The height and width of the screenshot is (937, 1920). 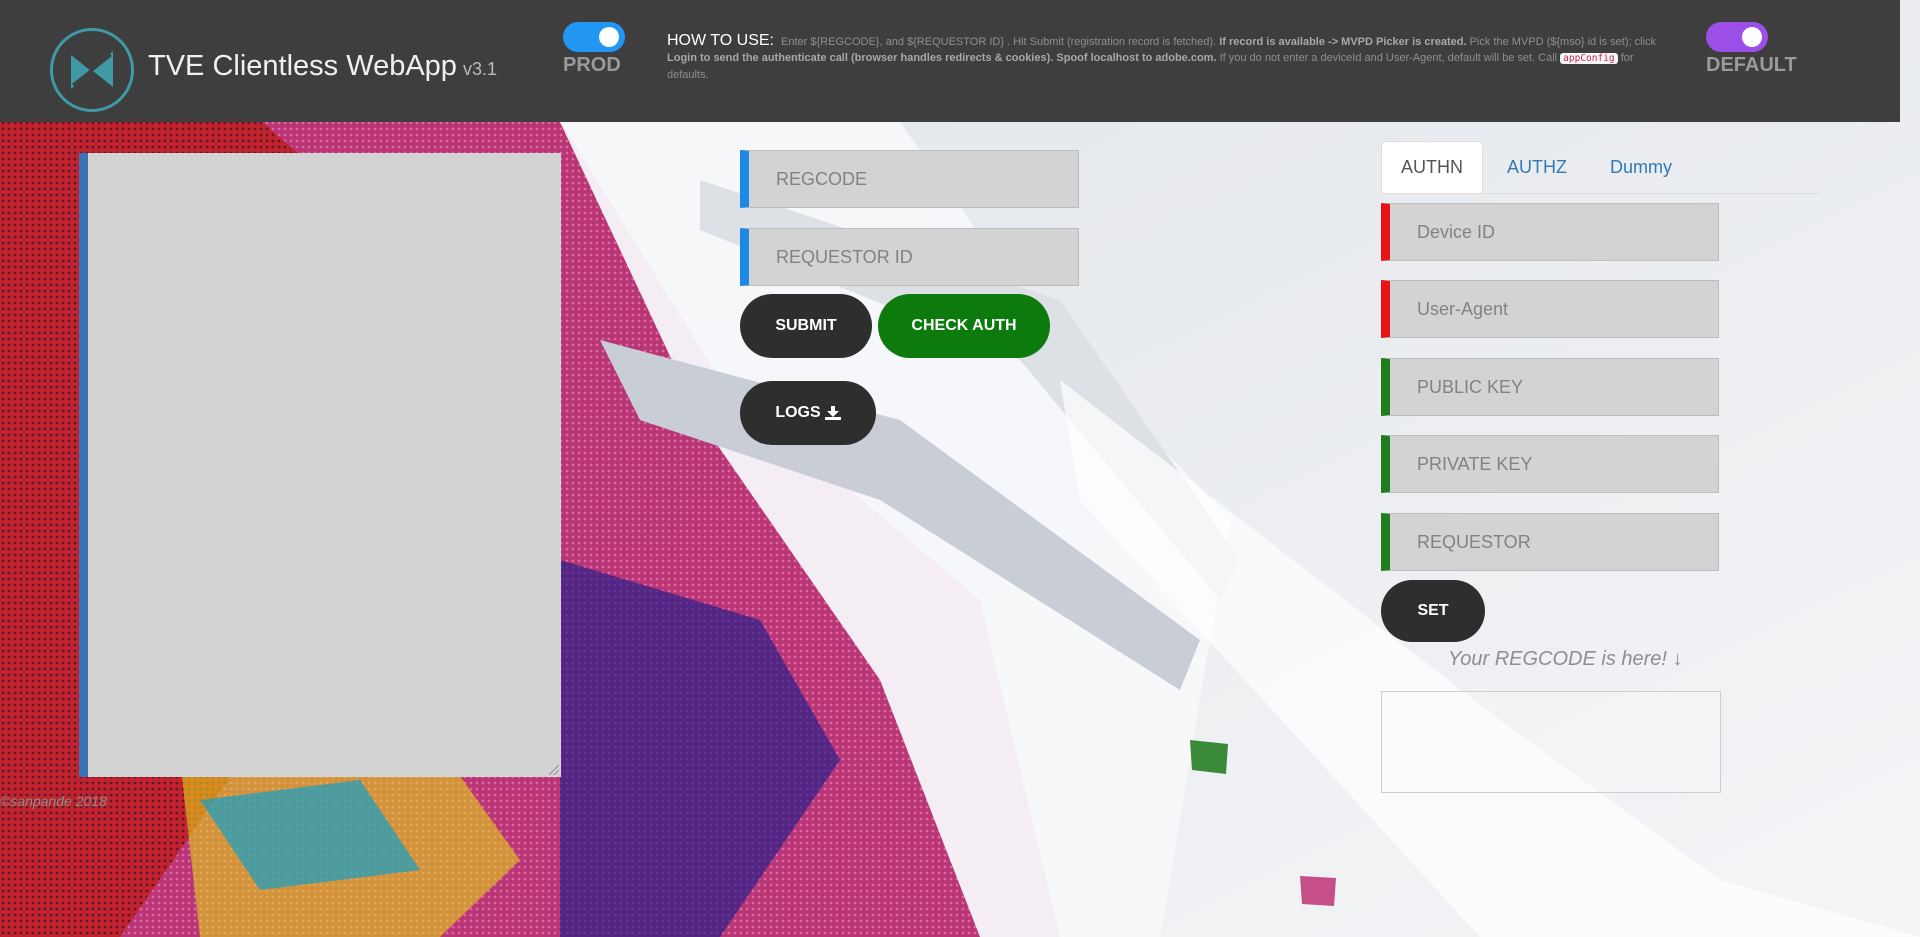 What do you see at coordinates (594, 37) in the screenshot?
I see `prod-toggle` at bounding box center [594, 37].